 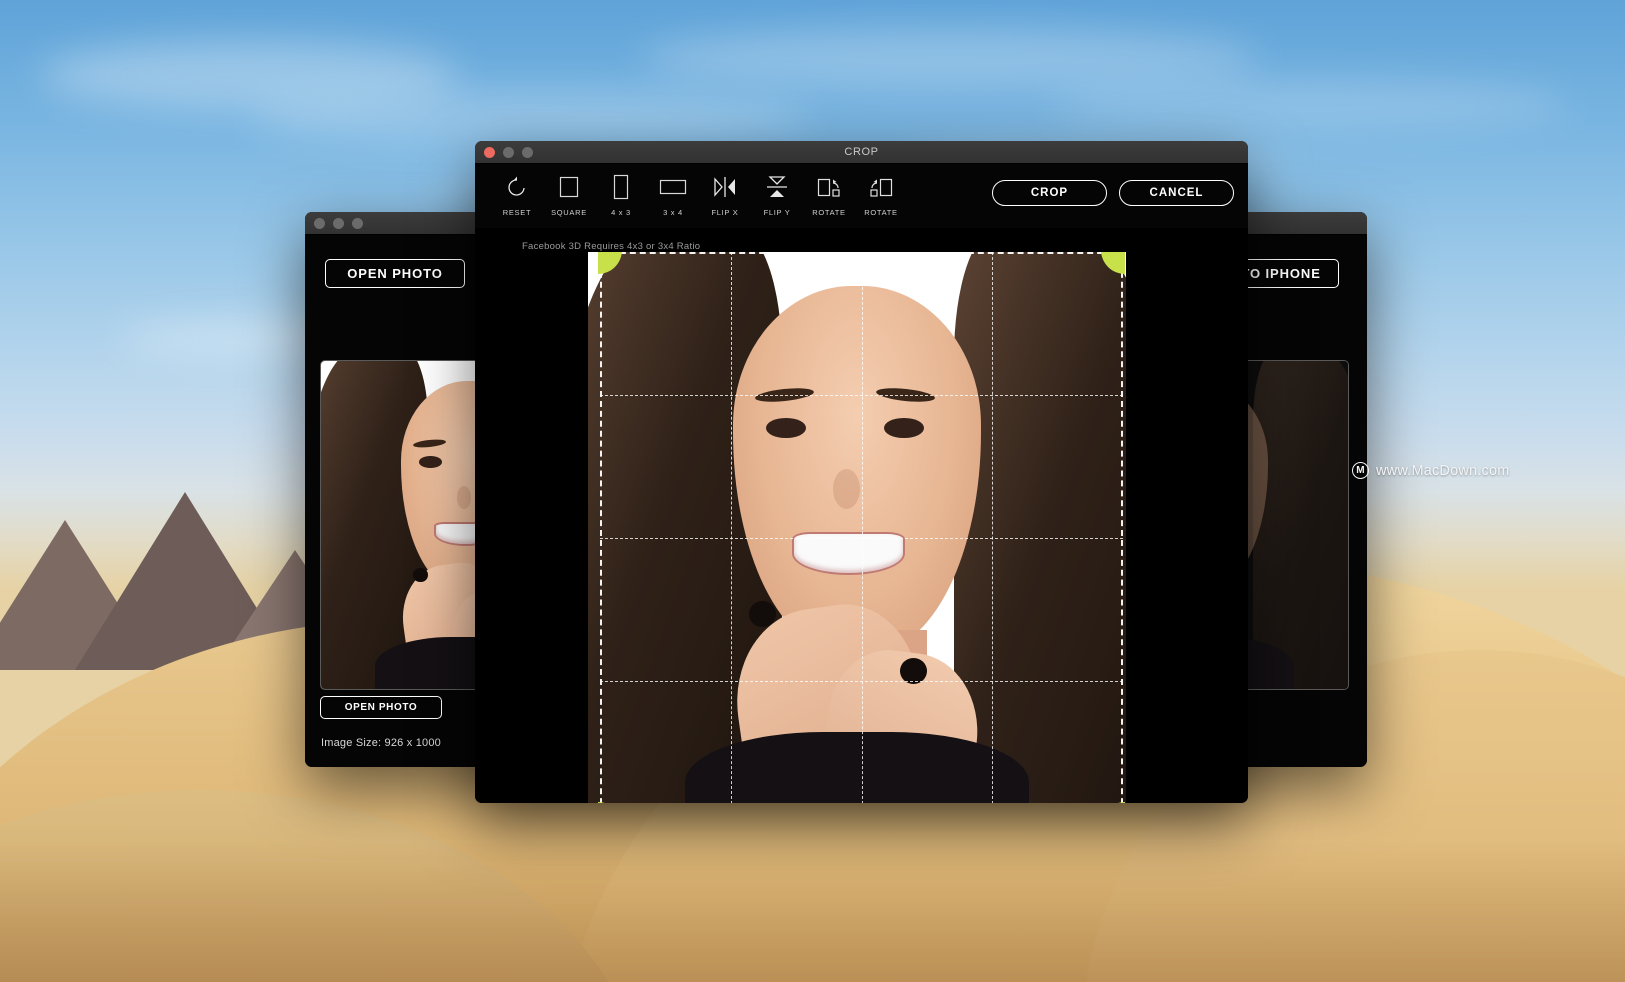 What do you see at coordinates (430, 462) in the screenshot?
I see `eye-left` at bounding box center [430, 462].